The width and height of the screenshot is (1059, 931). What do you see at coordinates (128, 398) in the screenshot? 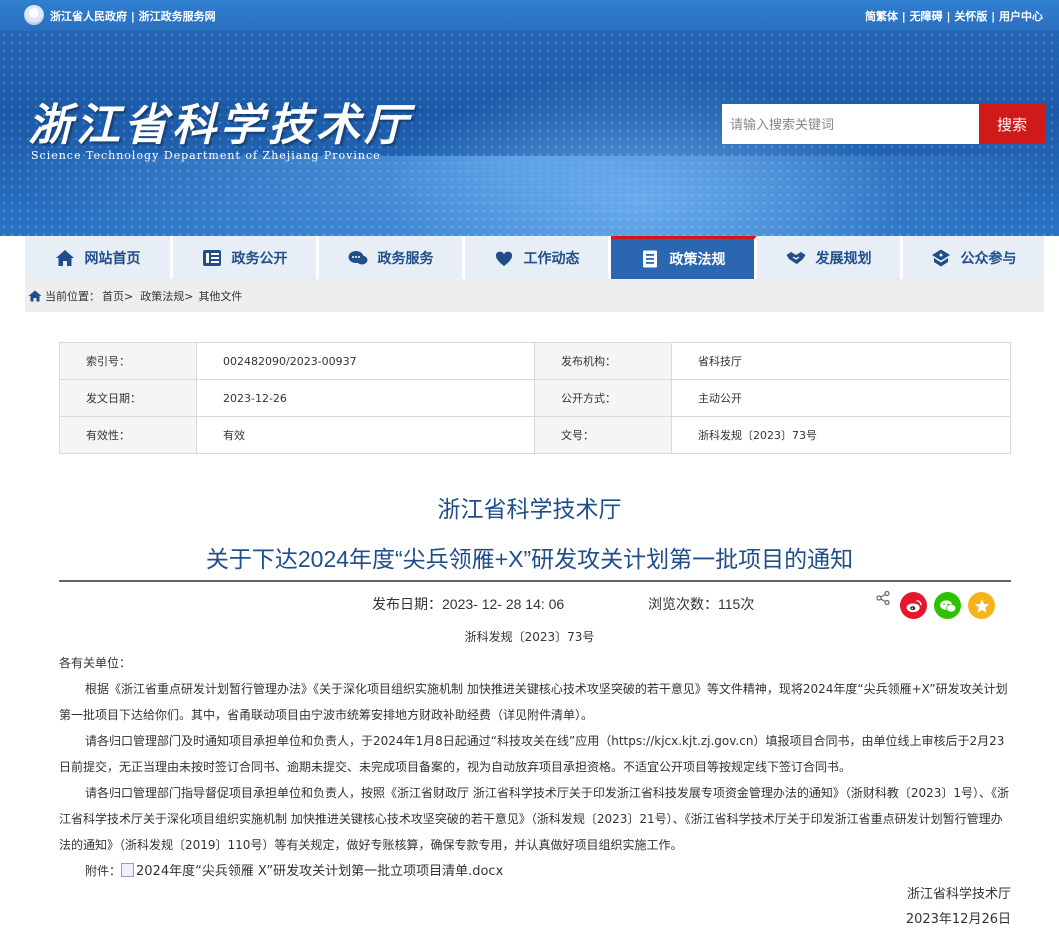
I see `info-key: 发文日期：` at bounding box center [128, 398].